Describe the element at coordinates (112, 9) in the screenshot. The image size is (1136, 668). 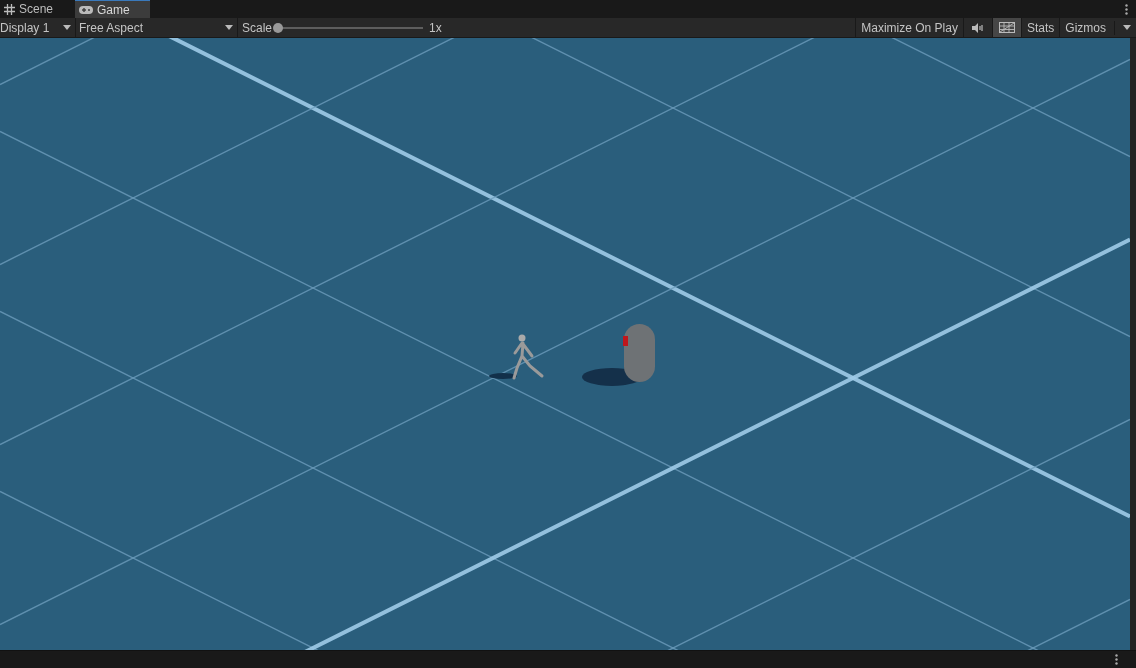
I see `panel-tab: Game` at that location.